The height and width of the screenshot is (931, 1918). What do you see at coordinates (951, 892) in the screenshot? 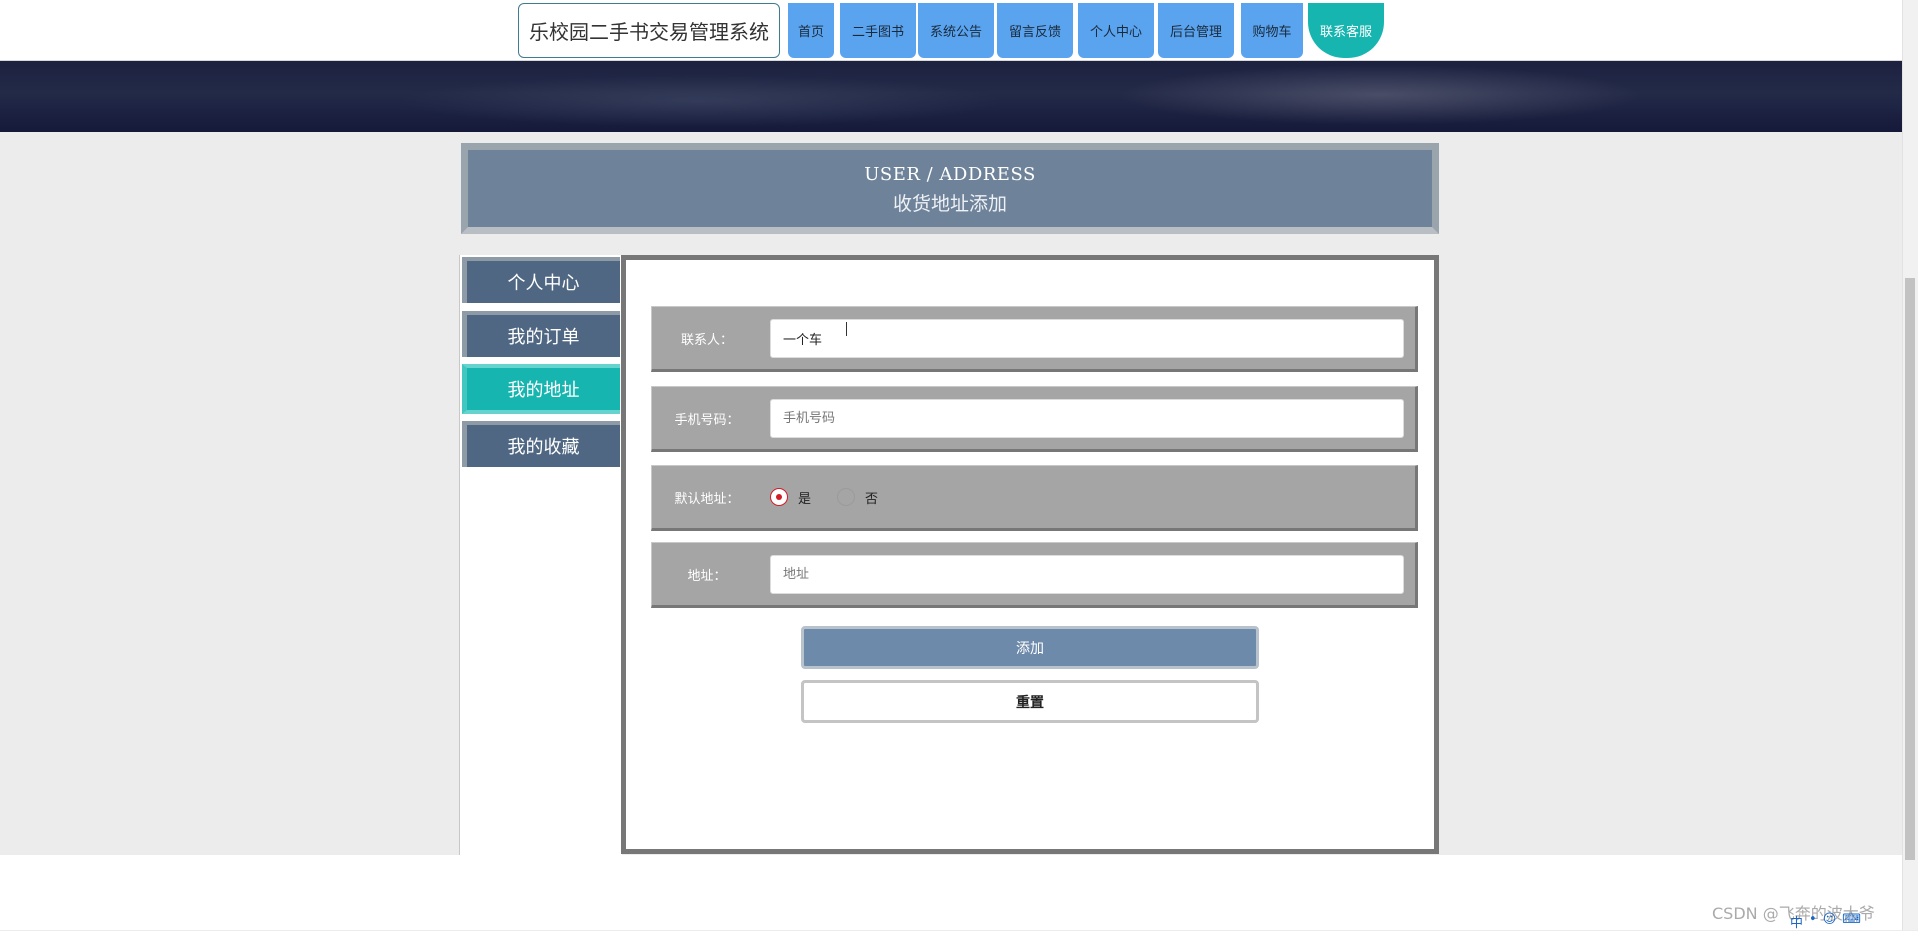
I see `page-footer` at bounding box center [951, 892].